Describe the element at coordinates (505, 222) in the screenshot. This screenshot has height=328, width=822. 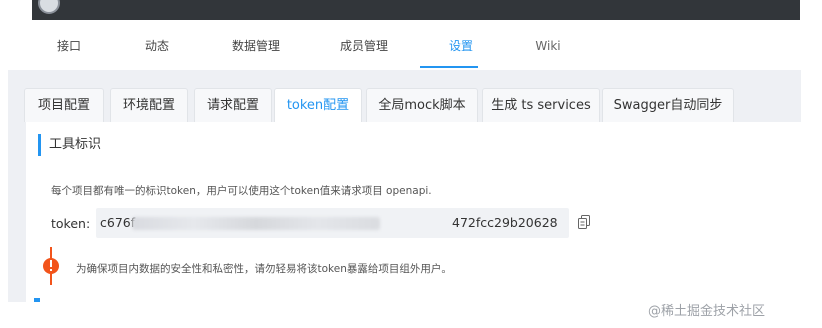
I see `token-value-end: 472fcc29b20628` at that location.